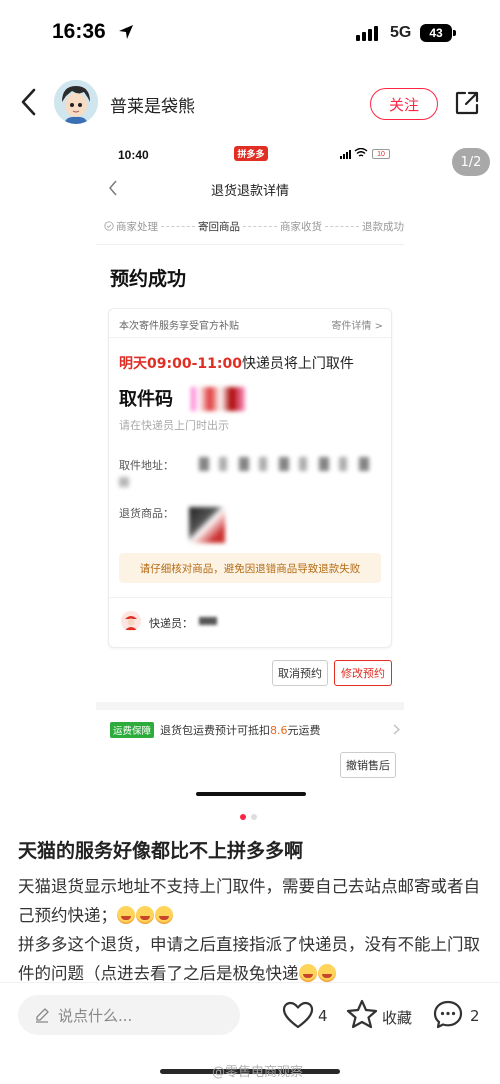 Image resolution: width=500 pixels, height=1084 pixels. I want to click on step-3: 商家收货, so click(301, 226).